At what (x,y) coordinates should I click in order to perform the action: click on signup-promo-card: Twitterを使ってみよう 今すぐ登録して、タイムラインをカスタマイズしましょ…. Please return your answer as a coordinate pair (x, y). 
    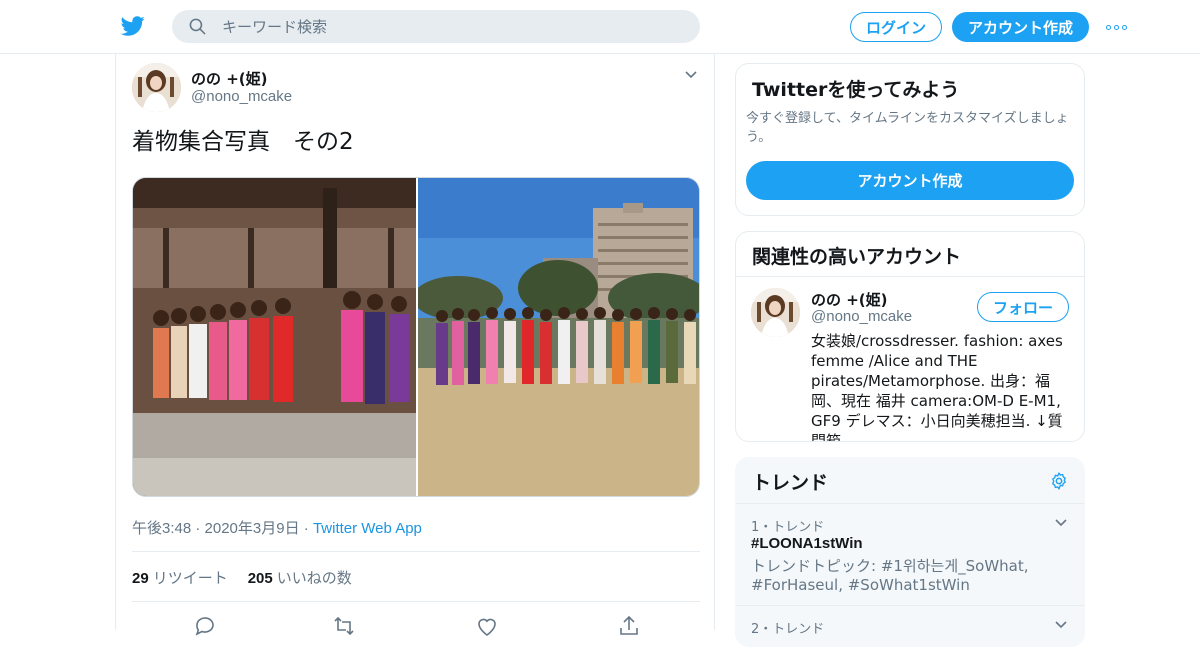
    Looking at the image, I should click on (910, 139).